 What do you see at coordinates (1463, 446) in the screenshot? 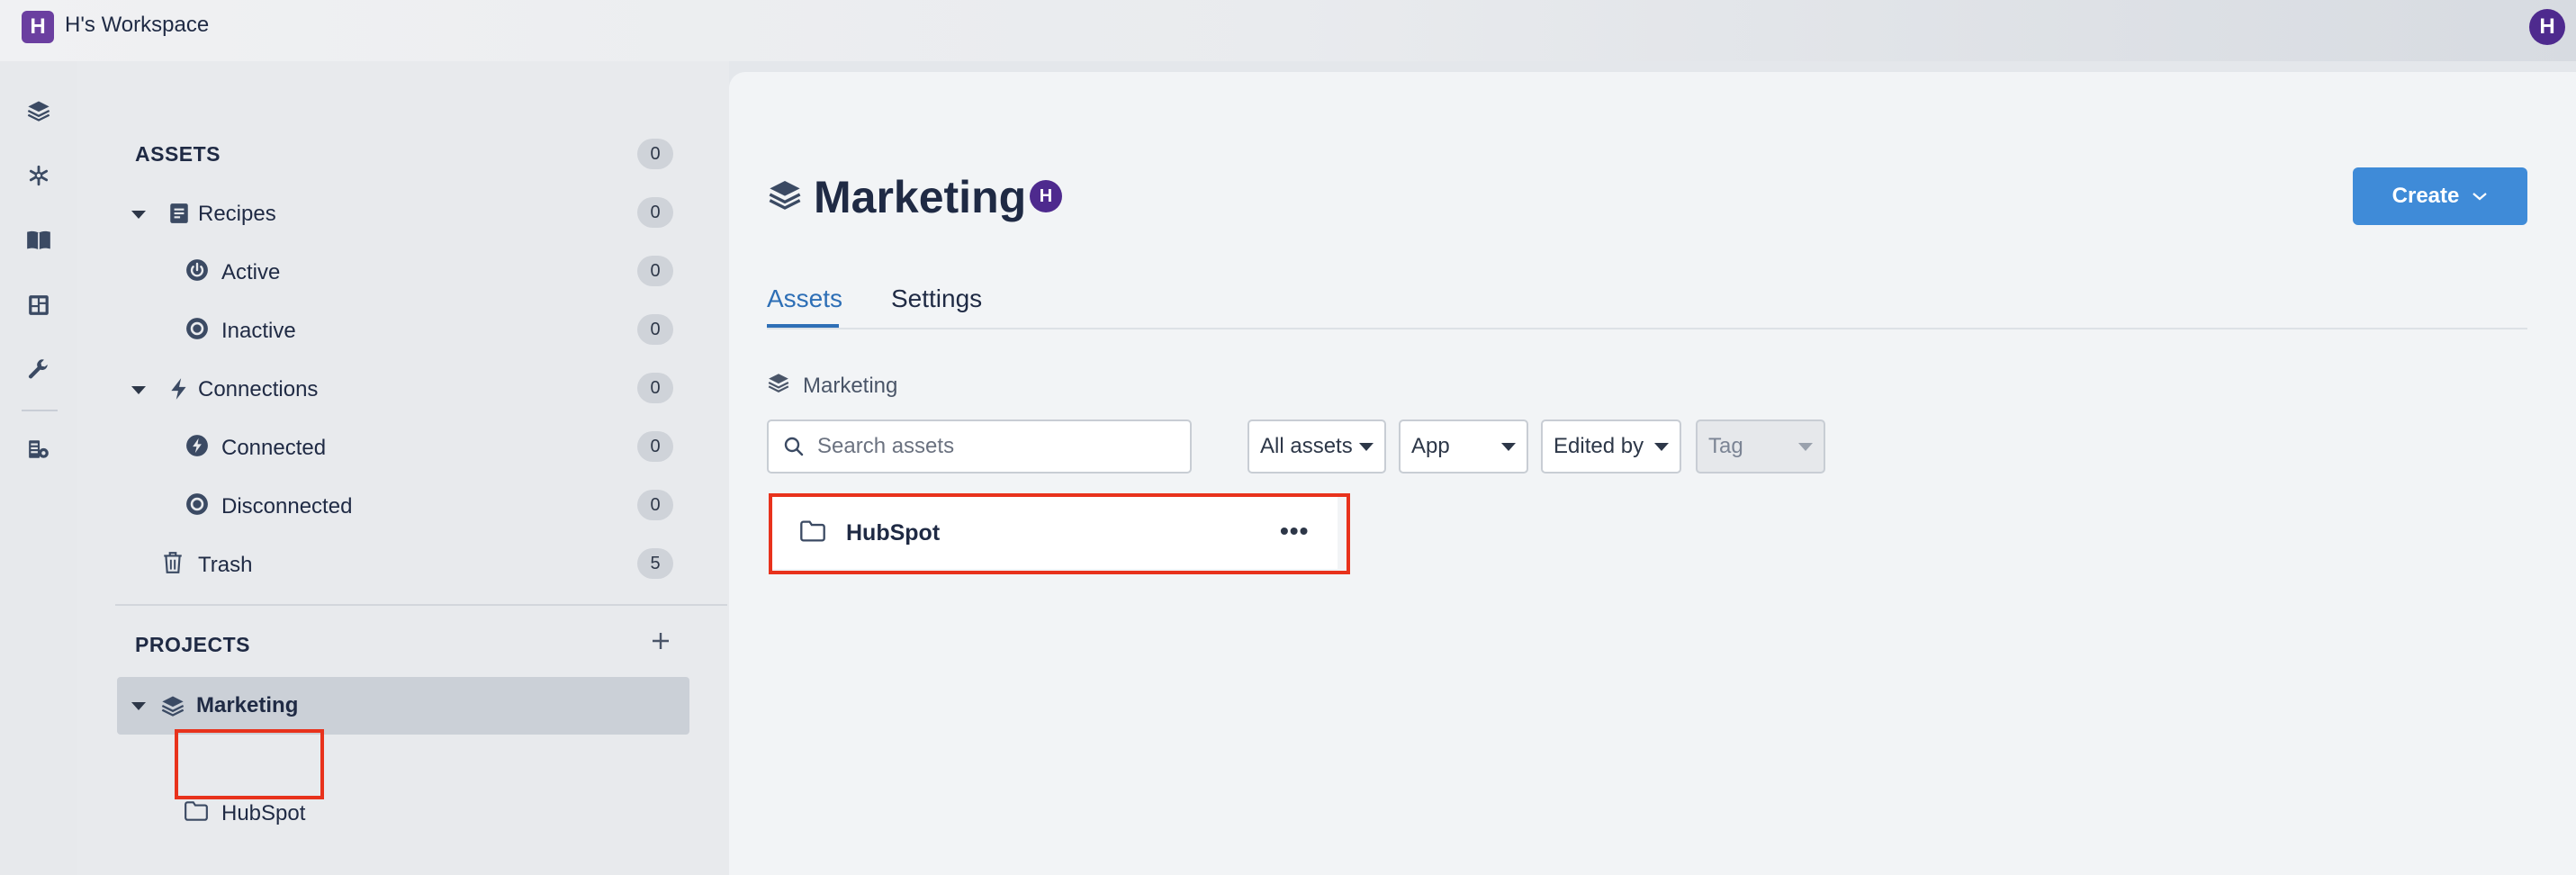
I see `filter-app: App` at bounding box center [1463, 446].